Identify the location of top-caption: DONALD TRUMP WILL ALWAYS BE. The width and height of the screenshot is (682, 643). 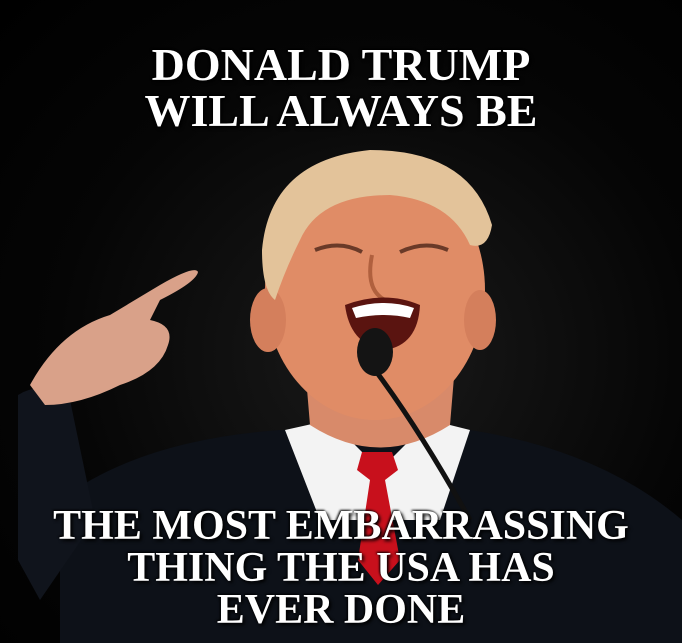
(341, 87).